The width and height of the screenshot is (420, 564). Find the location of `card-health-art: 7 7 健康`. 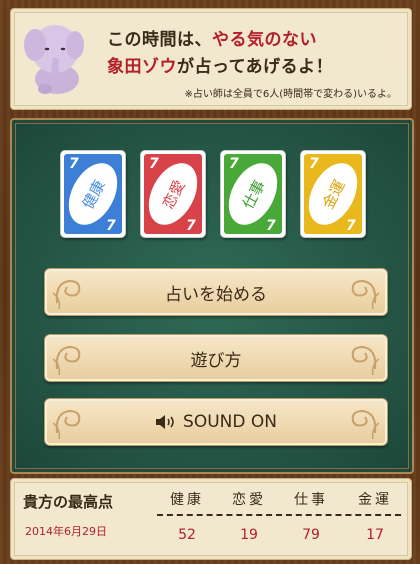

card-health-art: 7 7 健康 is located at coordinates (93, 194).